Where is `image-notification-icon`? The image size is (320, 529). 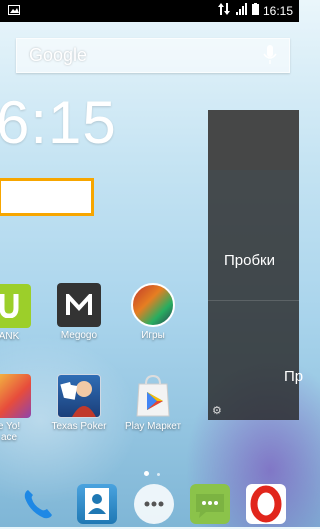
image-notification-icon is located at coordinates (14, 11).